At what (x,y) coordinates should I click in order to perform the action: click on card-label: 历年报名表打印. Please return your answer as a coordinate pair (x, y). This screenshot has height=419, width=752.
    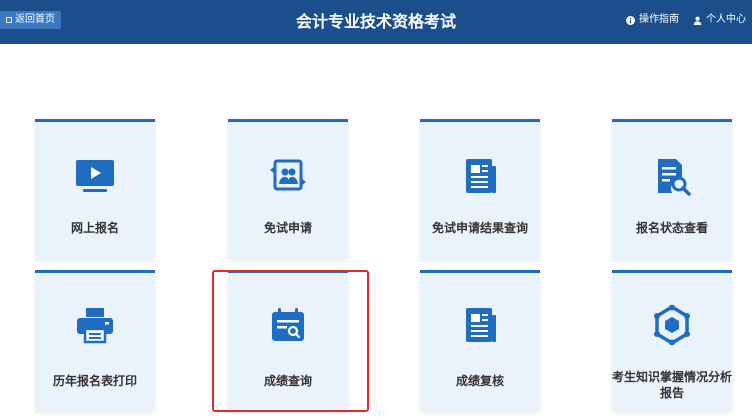
    Looking at the image, I should click on (94, 381).